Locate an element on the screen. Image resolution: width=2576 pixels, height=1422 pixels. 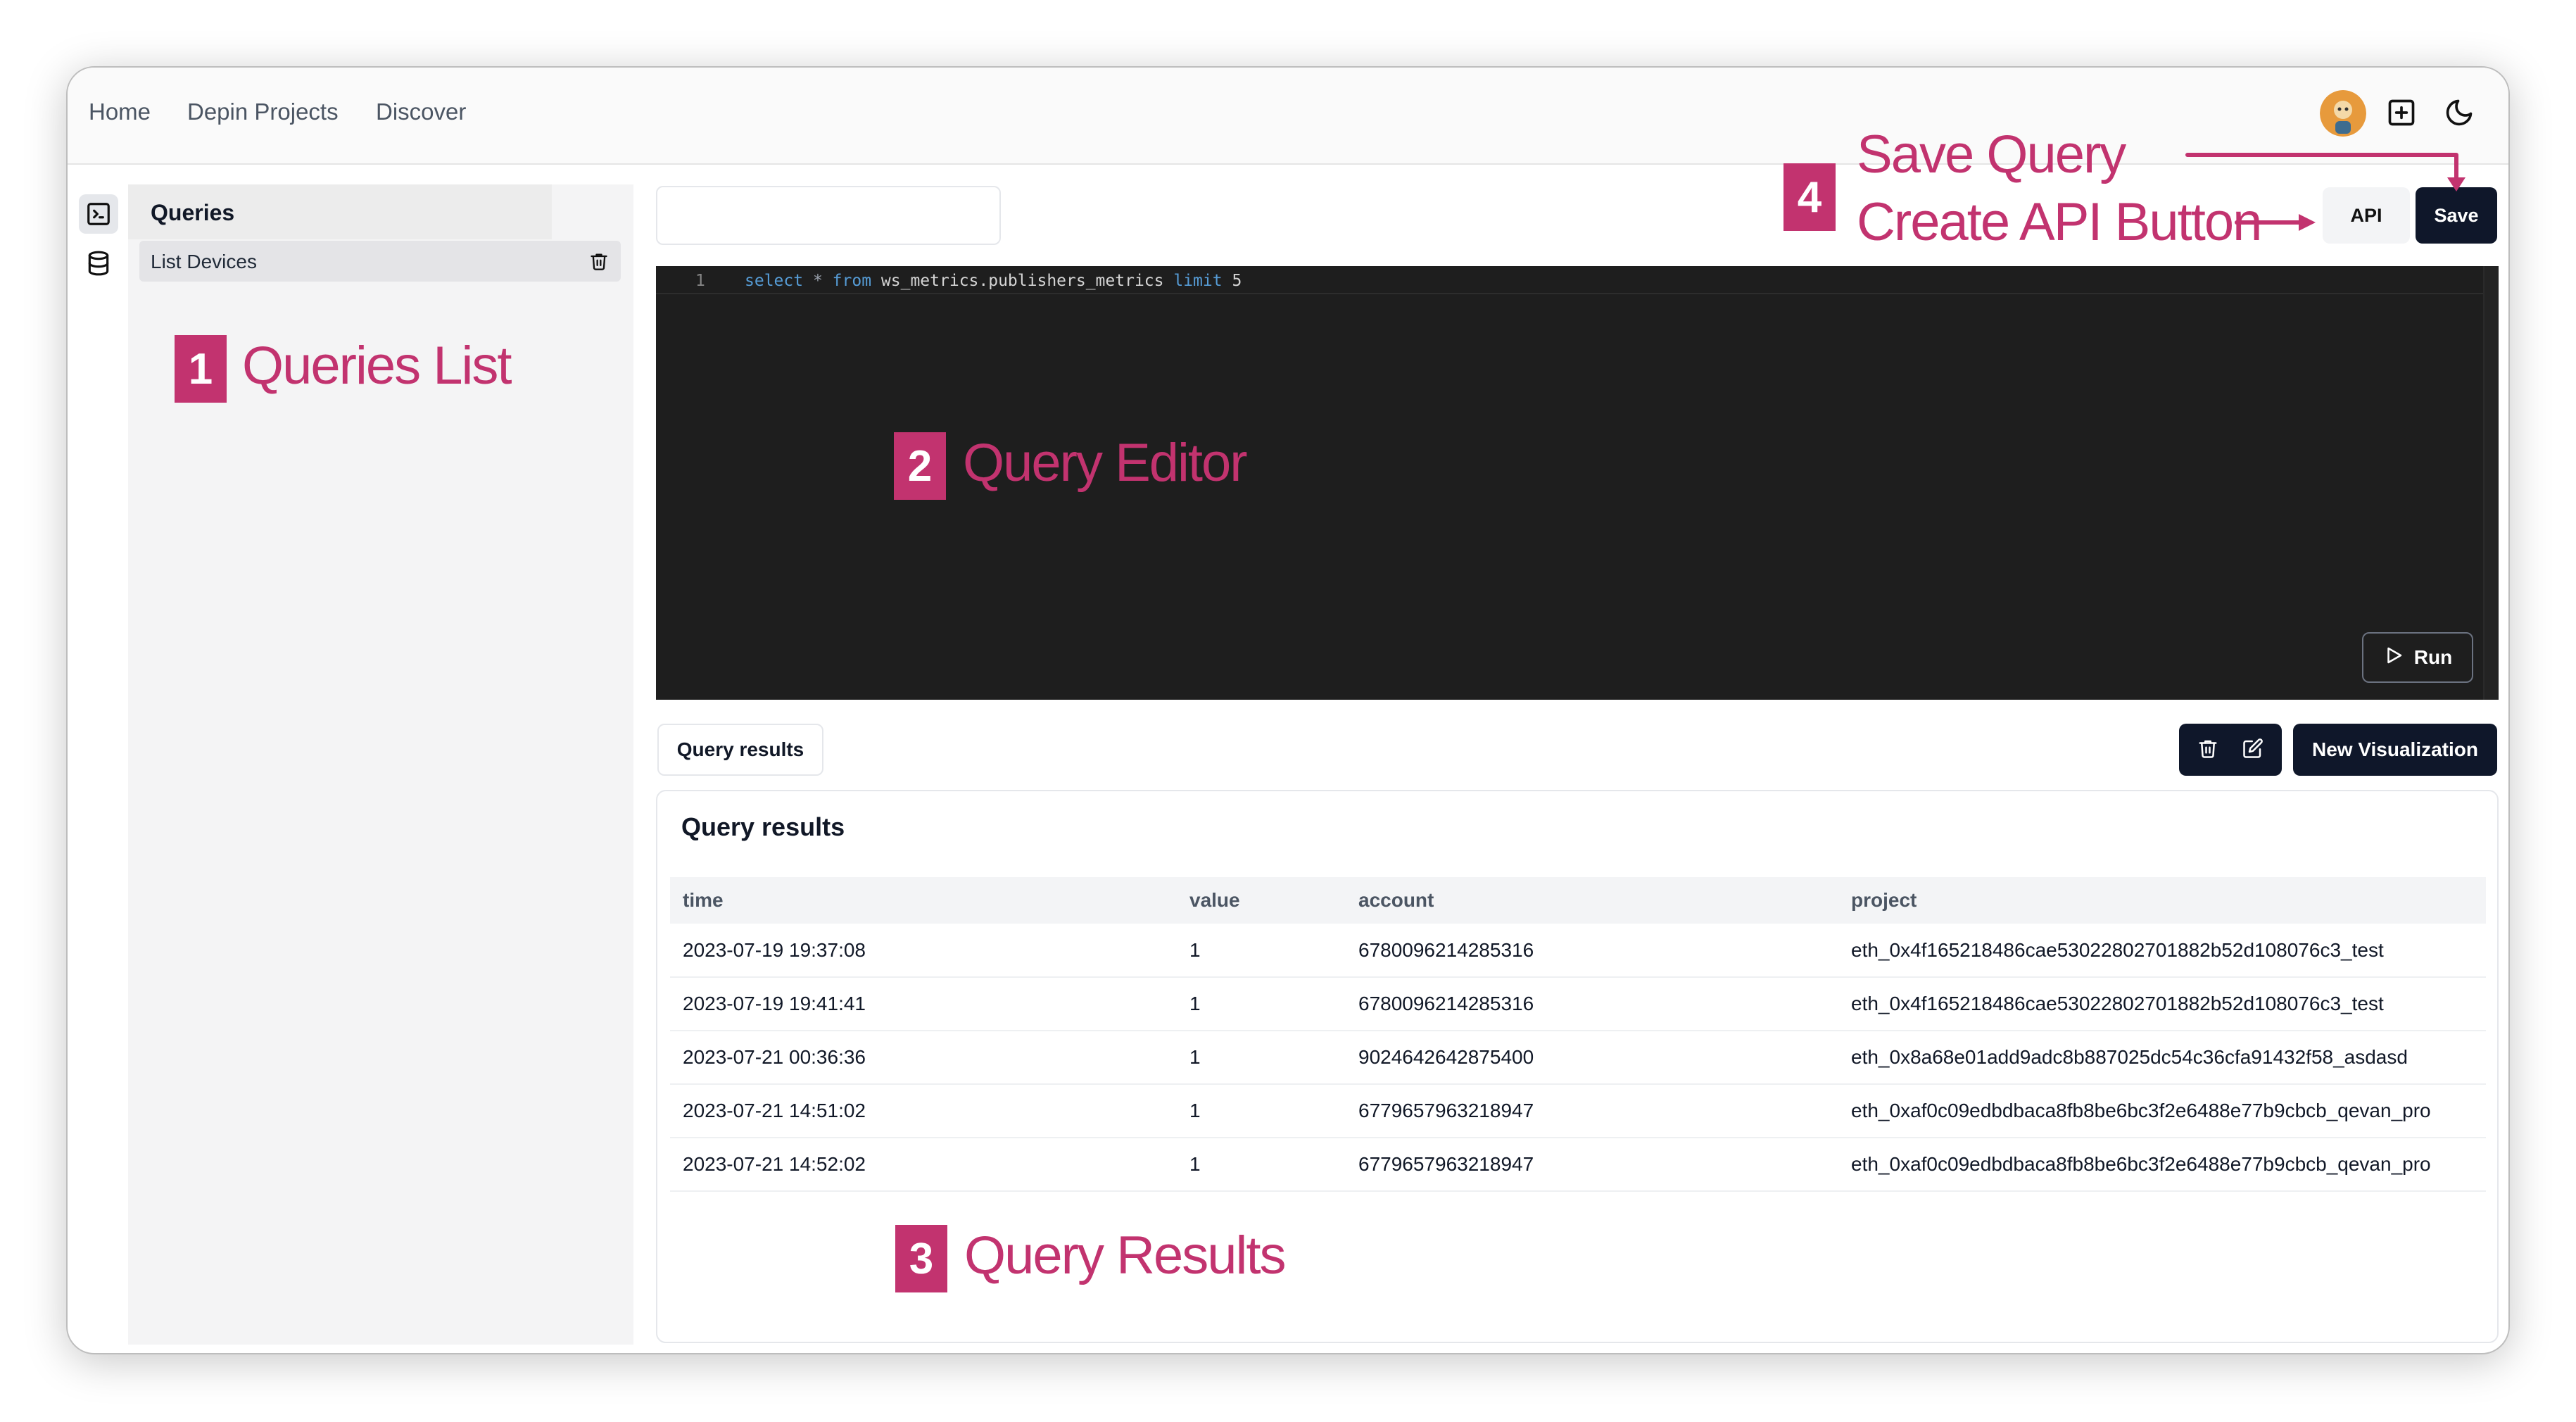
arrow-head-save is located at coordinates (2456, 184).